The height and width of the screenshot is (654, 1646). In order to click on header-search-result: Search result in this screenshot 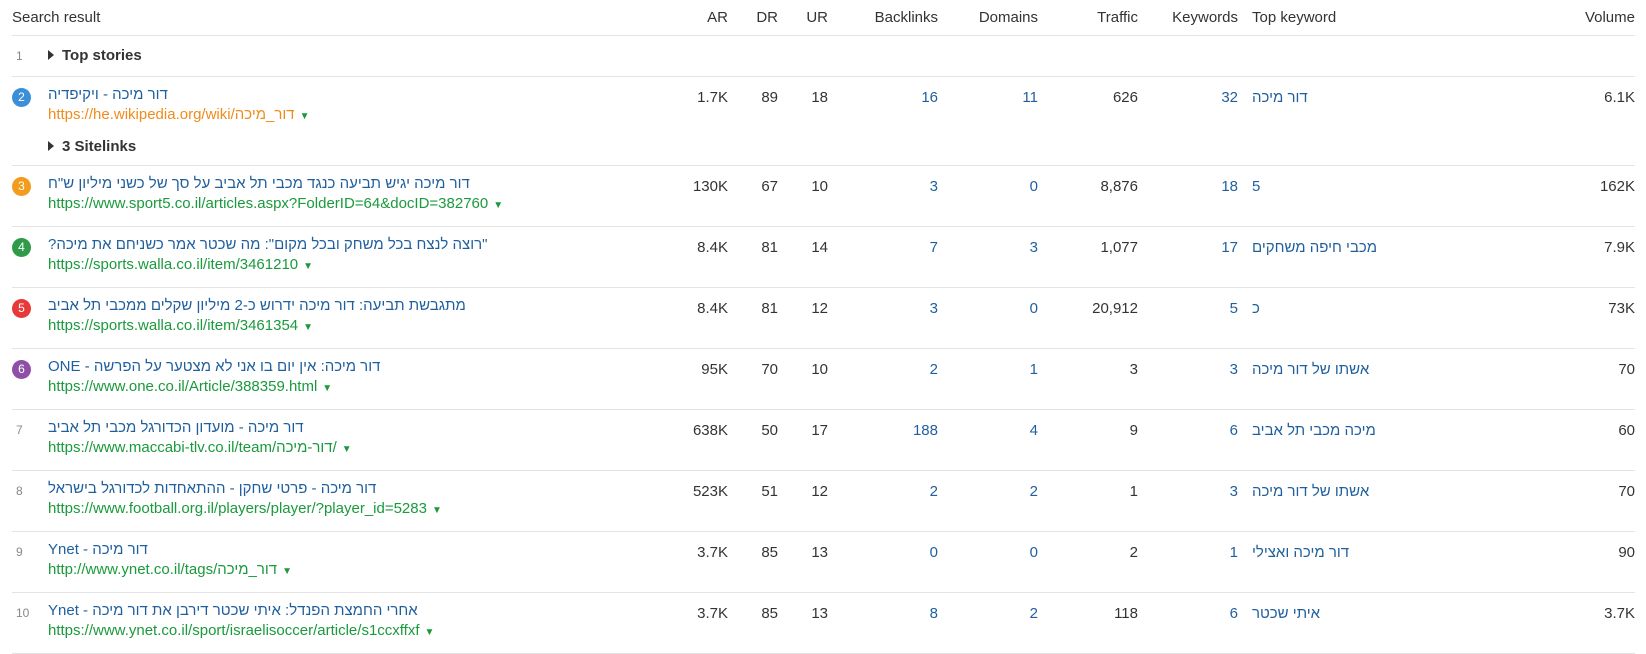, I will do `click(315, 18)`.